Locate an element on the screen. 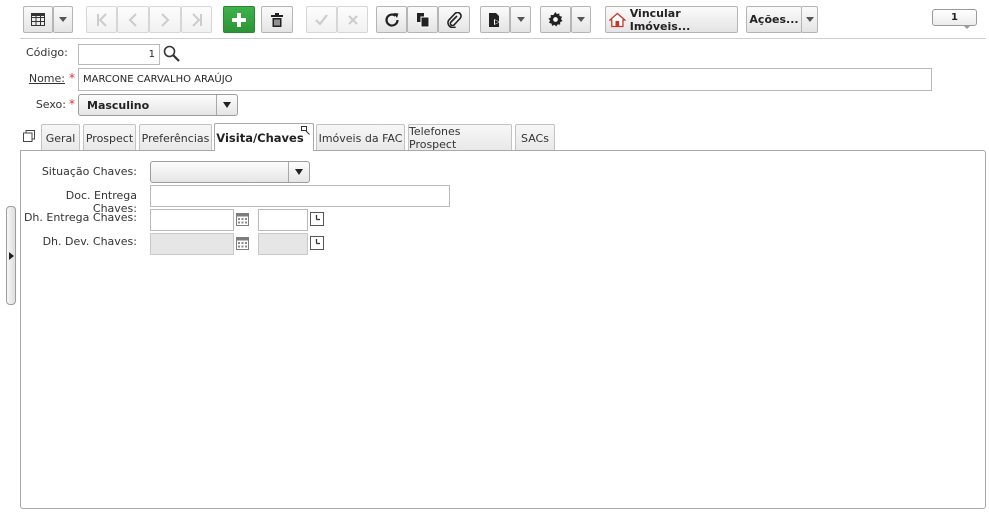 The height and width of the screenshot is (513, 989). nome-field: MARCONE CARVALHO ARAÚJO is located at coordinates (505, 79).